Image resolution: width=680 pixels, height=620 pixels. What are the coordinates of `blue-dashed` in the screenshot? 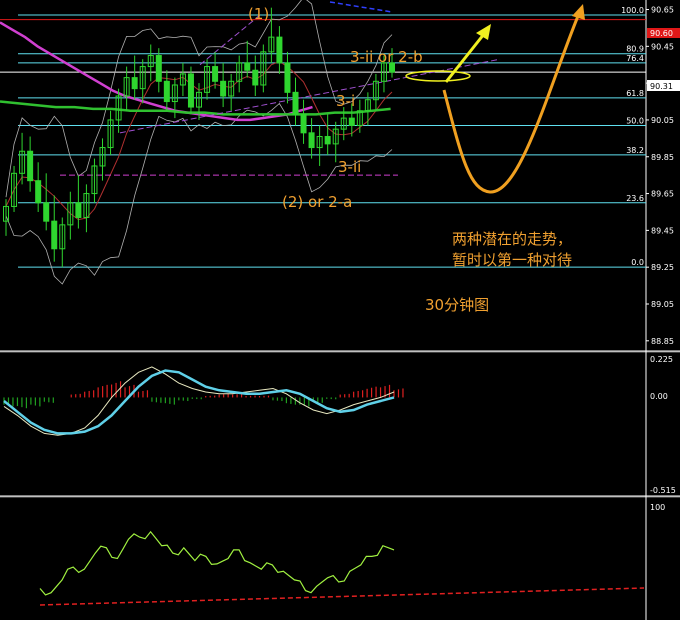 It's located at (361, 7).